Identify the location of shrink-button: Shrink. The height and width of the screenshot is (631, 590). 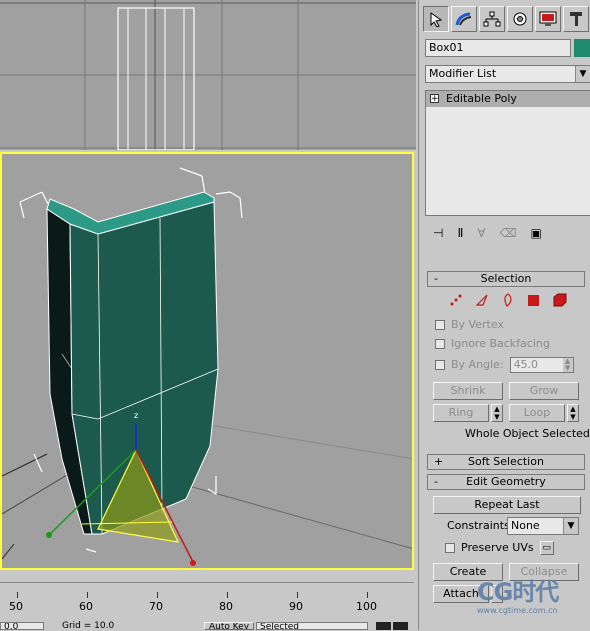
(468, 391).